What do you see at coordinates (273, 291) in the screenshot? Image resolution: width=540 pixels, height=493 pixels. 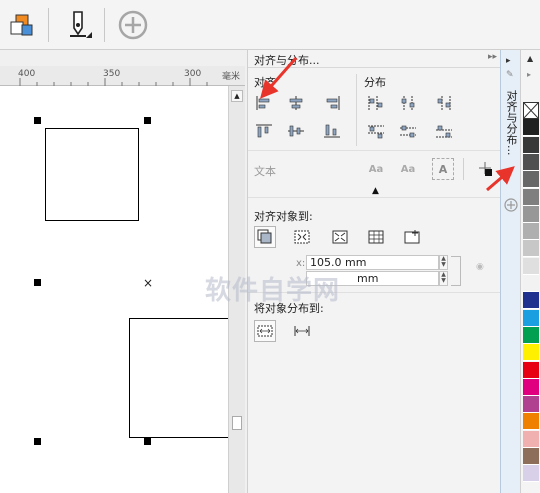 I see `watermark: 软件自学网` at bounding box center [273, 291].